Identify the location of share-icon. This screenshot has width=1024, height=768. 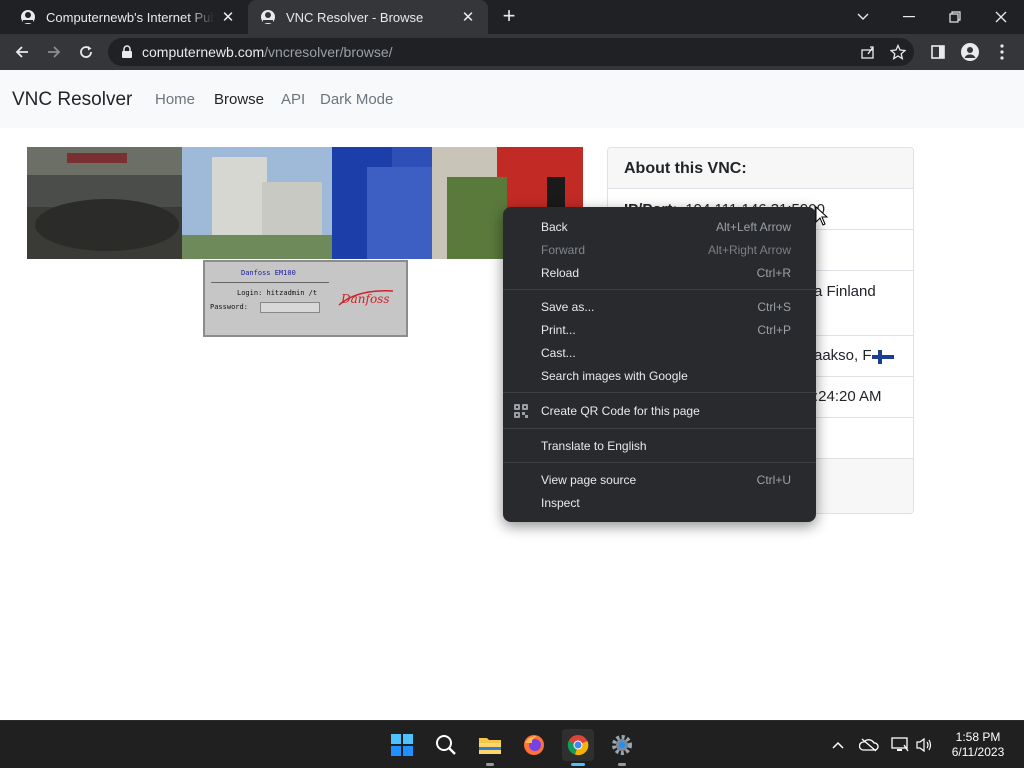
(868, 54).